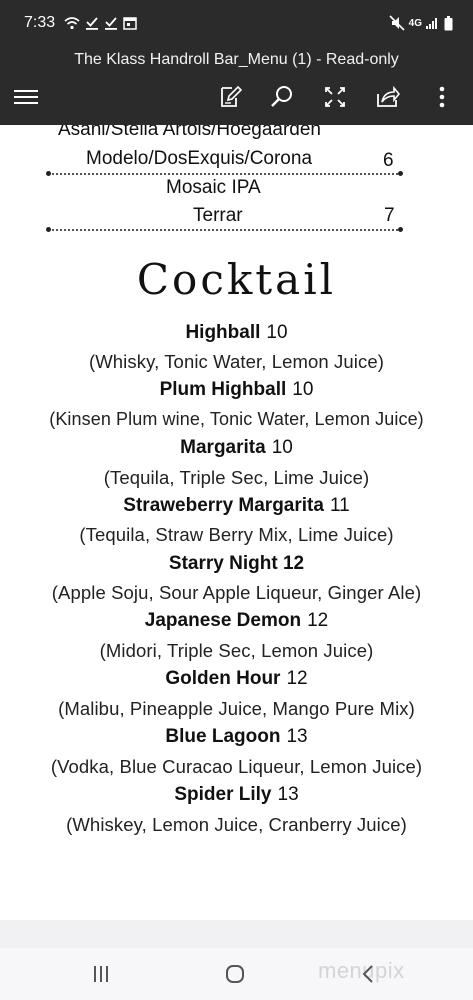  What do you see at coordinates (236, 534) in the screenshot?
I see `cocktail-ingredients: (Tequila, Straw Berry Mix, Lime Juice)` at bounding box center [236, 534].